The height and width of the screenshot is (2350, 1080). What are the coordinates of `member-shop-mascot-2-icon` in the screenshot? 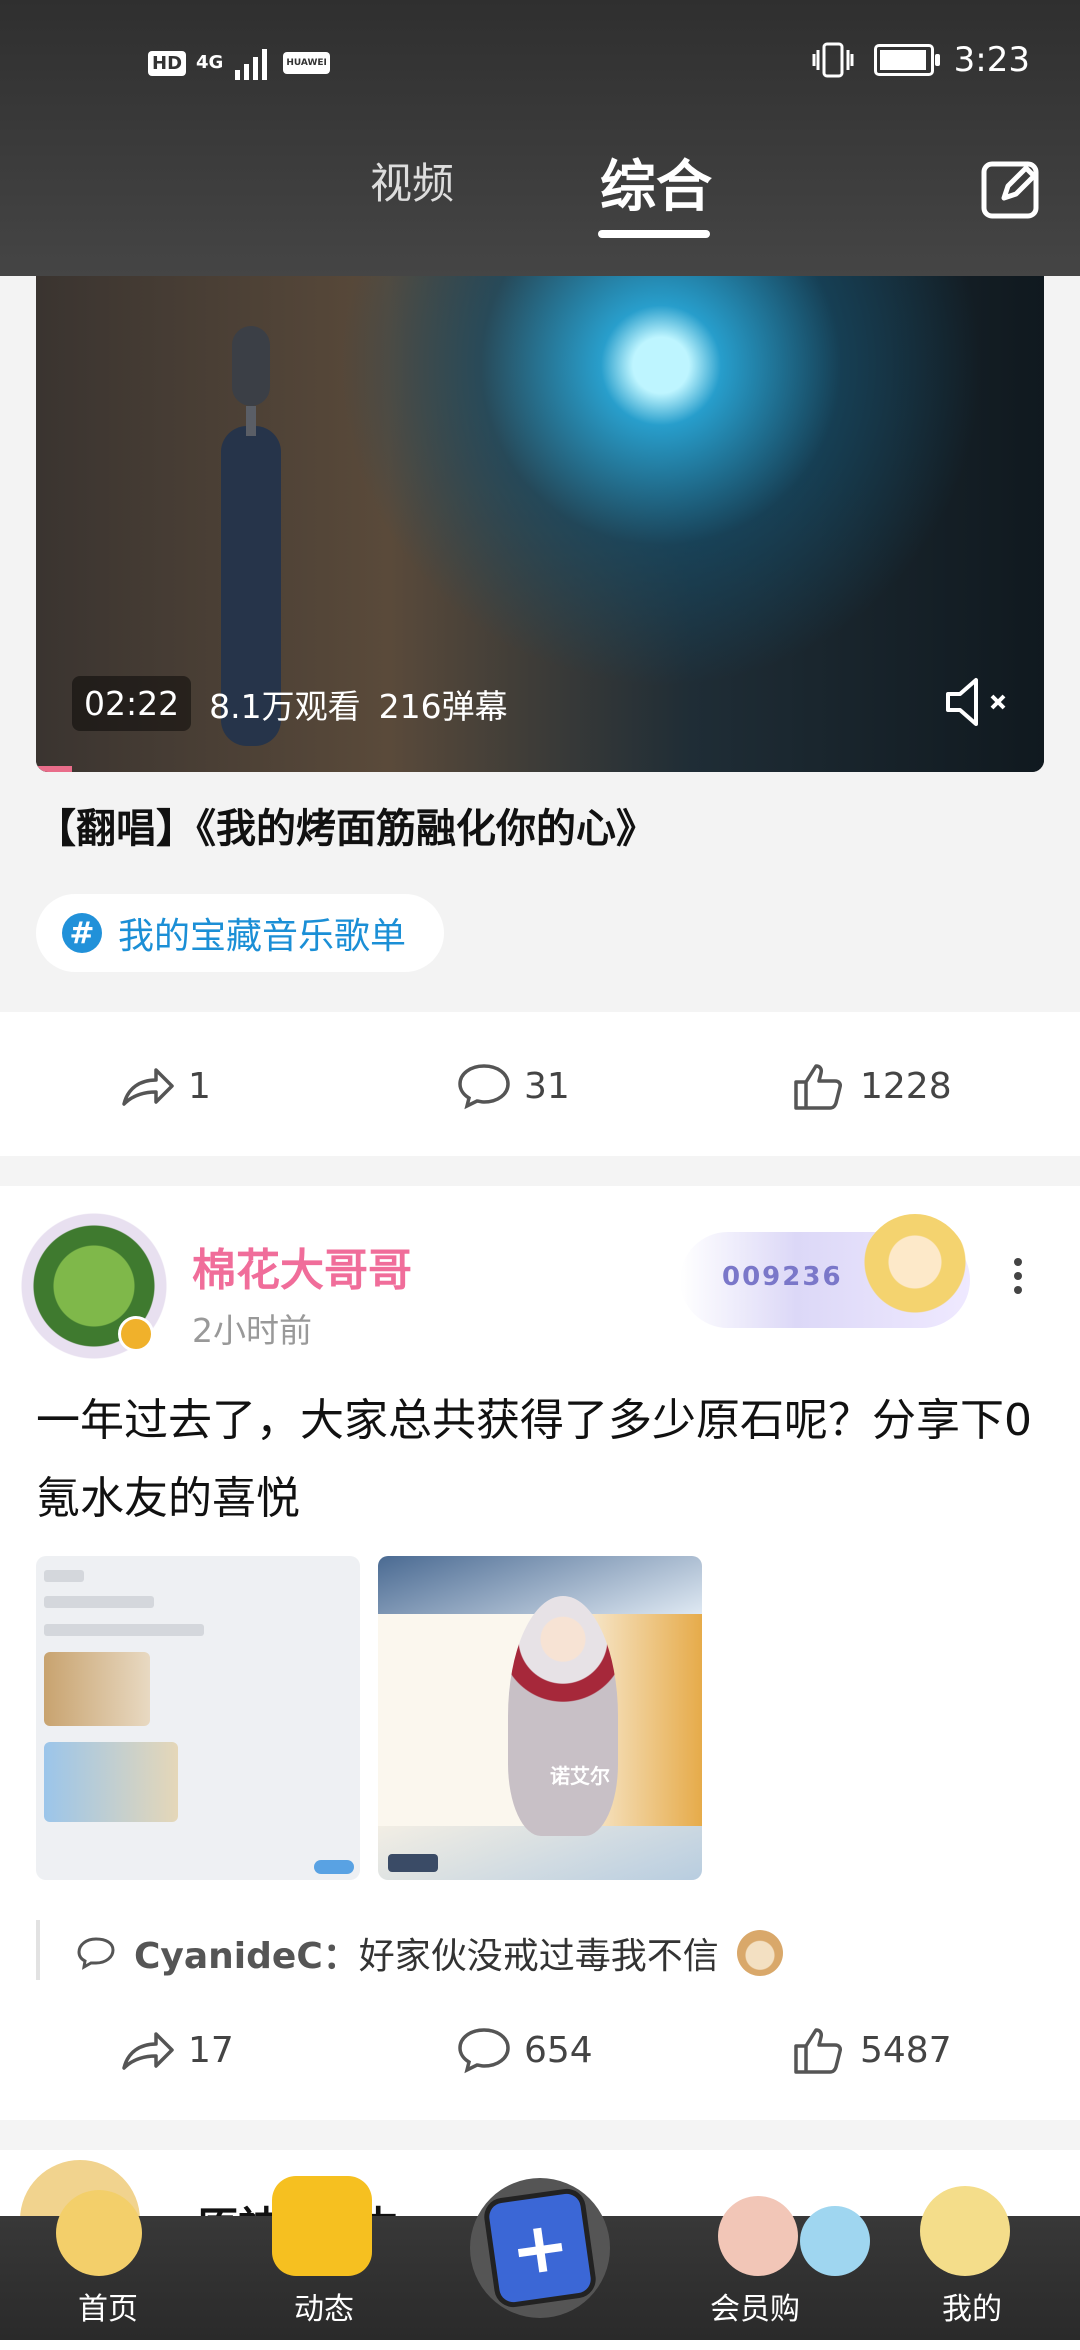 It's located at (835, 2241).